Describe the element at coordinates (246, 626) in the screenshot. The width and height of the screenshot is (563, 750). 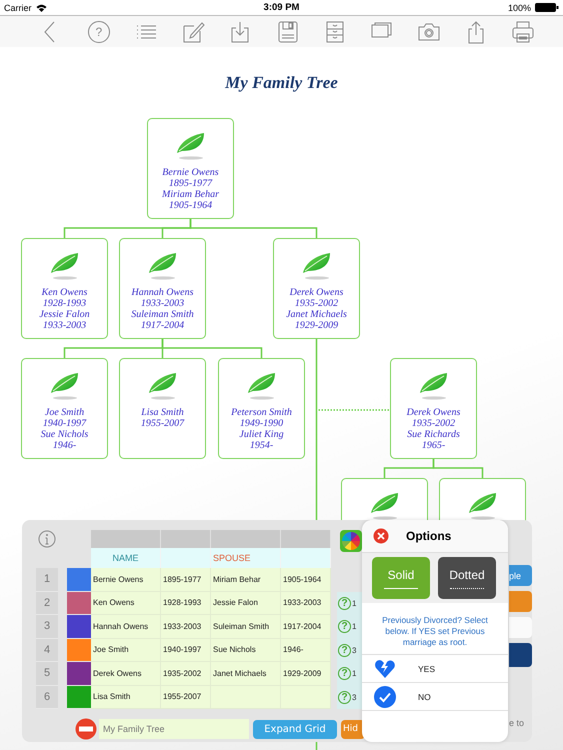
I see `table-cell: Suleiman Smith` at that location.